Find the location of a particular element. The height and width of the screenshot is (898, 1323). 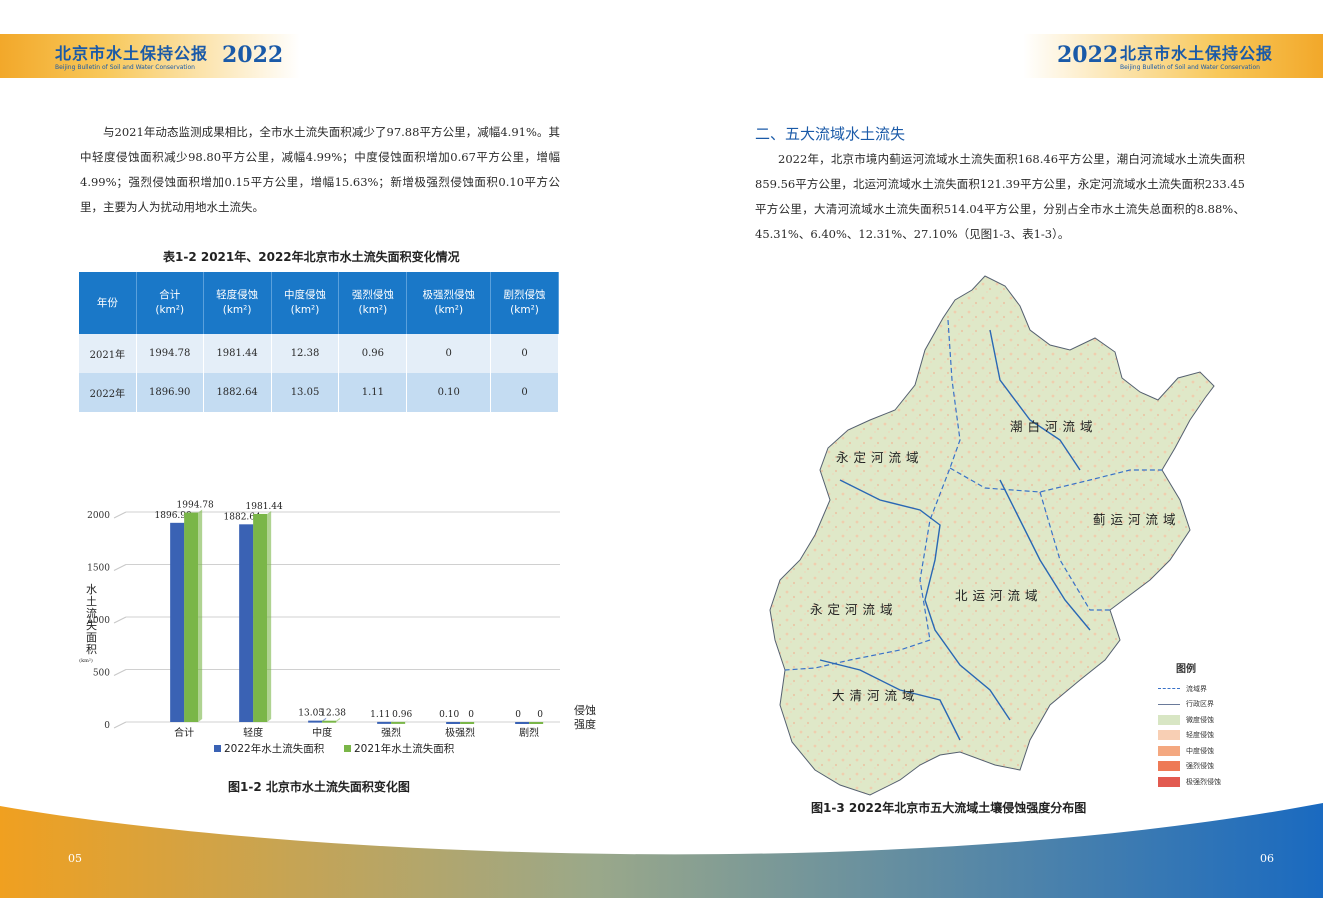

x-axis-label: 侵蚀 is located at coordinates (585, 710).